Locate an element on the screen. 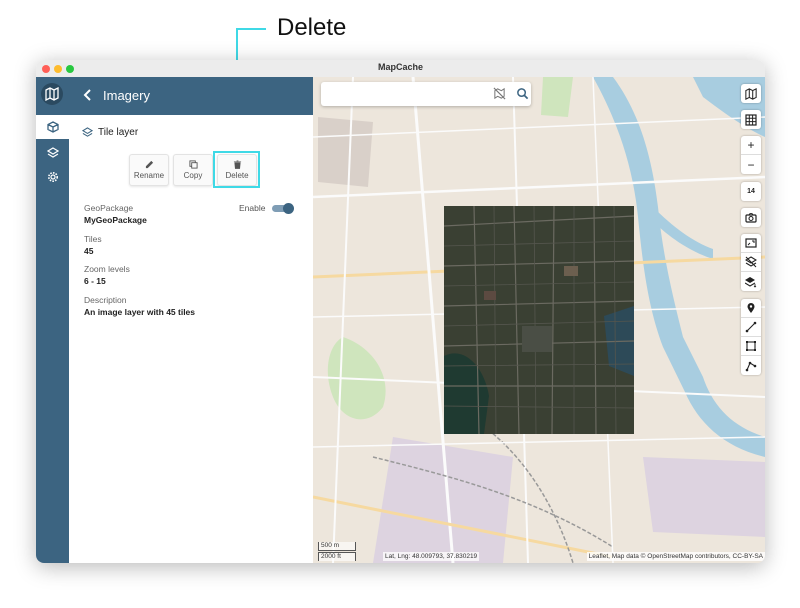  layer-type-label: Tile layer is located at coordinates (118, 132).